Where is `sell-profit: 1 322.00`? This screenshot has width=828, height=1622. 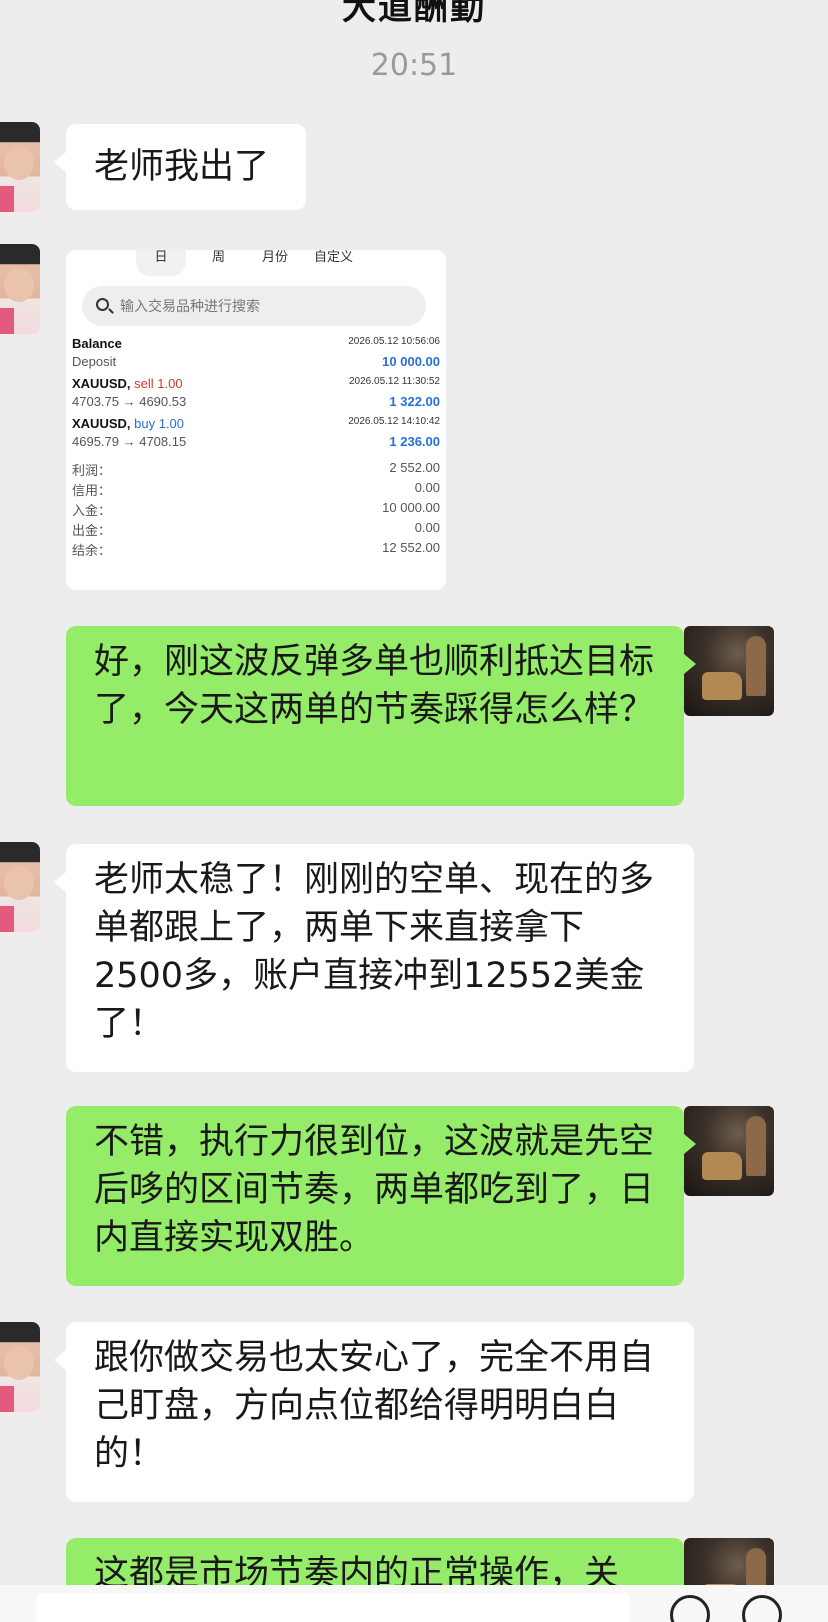 sell-profit: 1 322.00 is located at coordinates (414, 401).